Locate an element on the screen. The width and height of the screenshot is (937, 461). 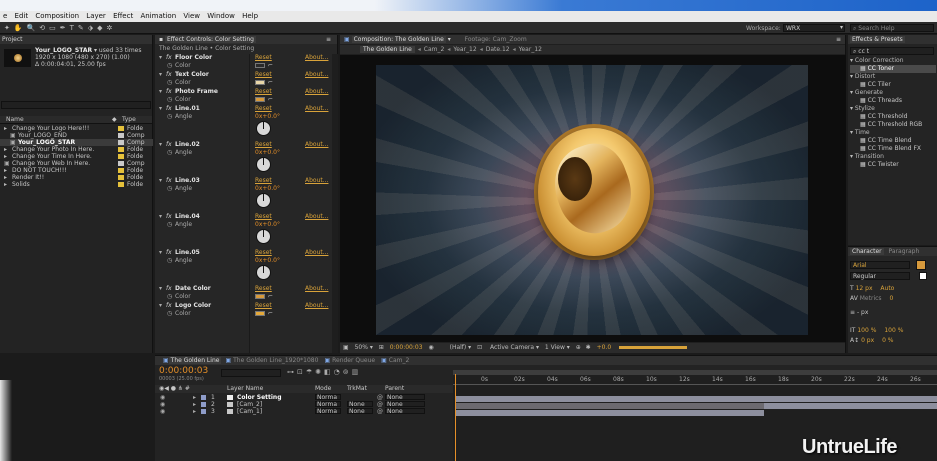
font-style-select: Regular is located at coordinates (880, 276).